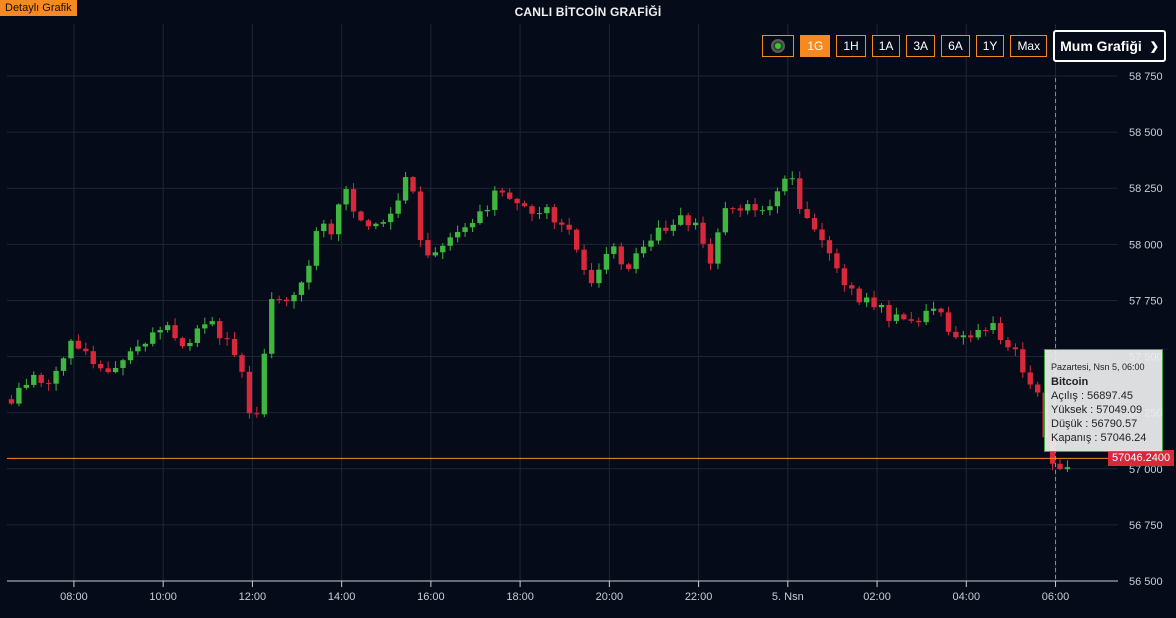  Describe the element at coordinates (1097, 410) in the screenshot. I see `tooltip-high: Yüksek : 57049.09` at that location.